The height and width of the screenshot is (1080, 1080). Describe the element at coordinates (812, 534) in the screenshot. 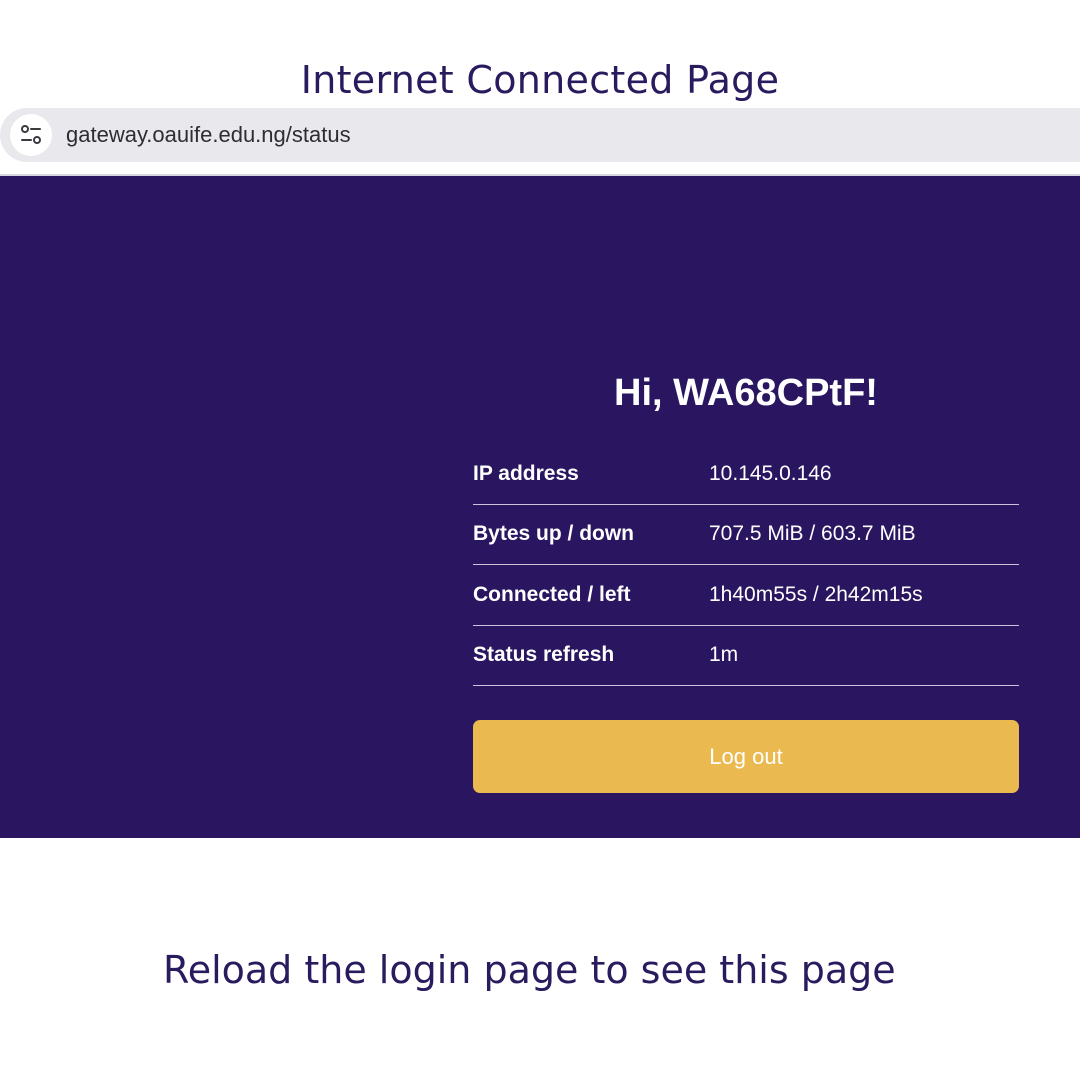

I see `row-value: 707.5 MiB / 603.7 MiB` at that location.